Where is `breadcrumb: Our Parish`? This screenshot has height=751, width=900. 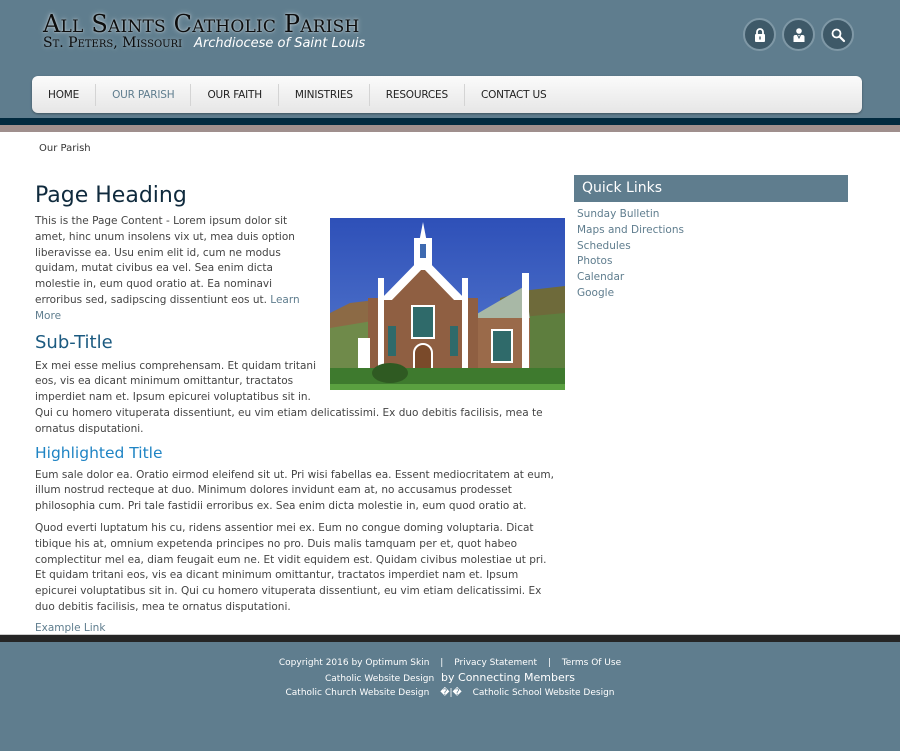
breadcrumb: Our Parish is located at coordinates (65, 148).